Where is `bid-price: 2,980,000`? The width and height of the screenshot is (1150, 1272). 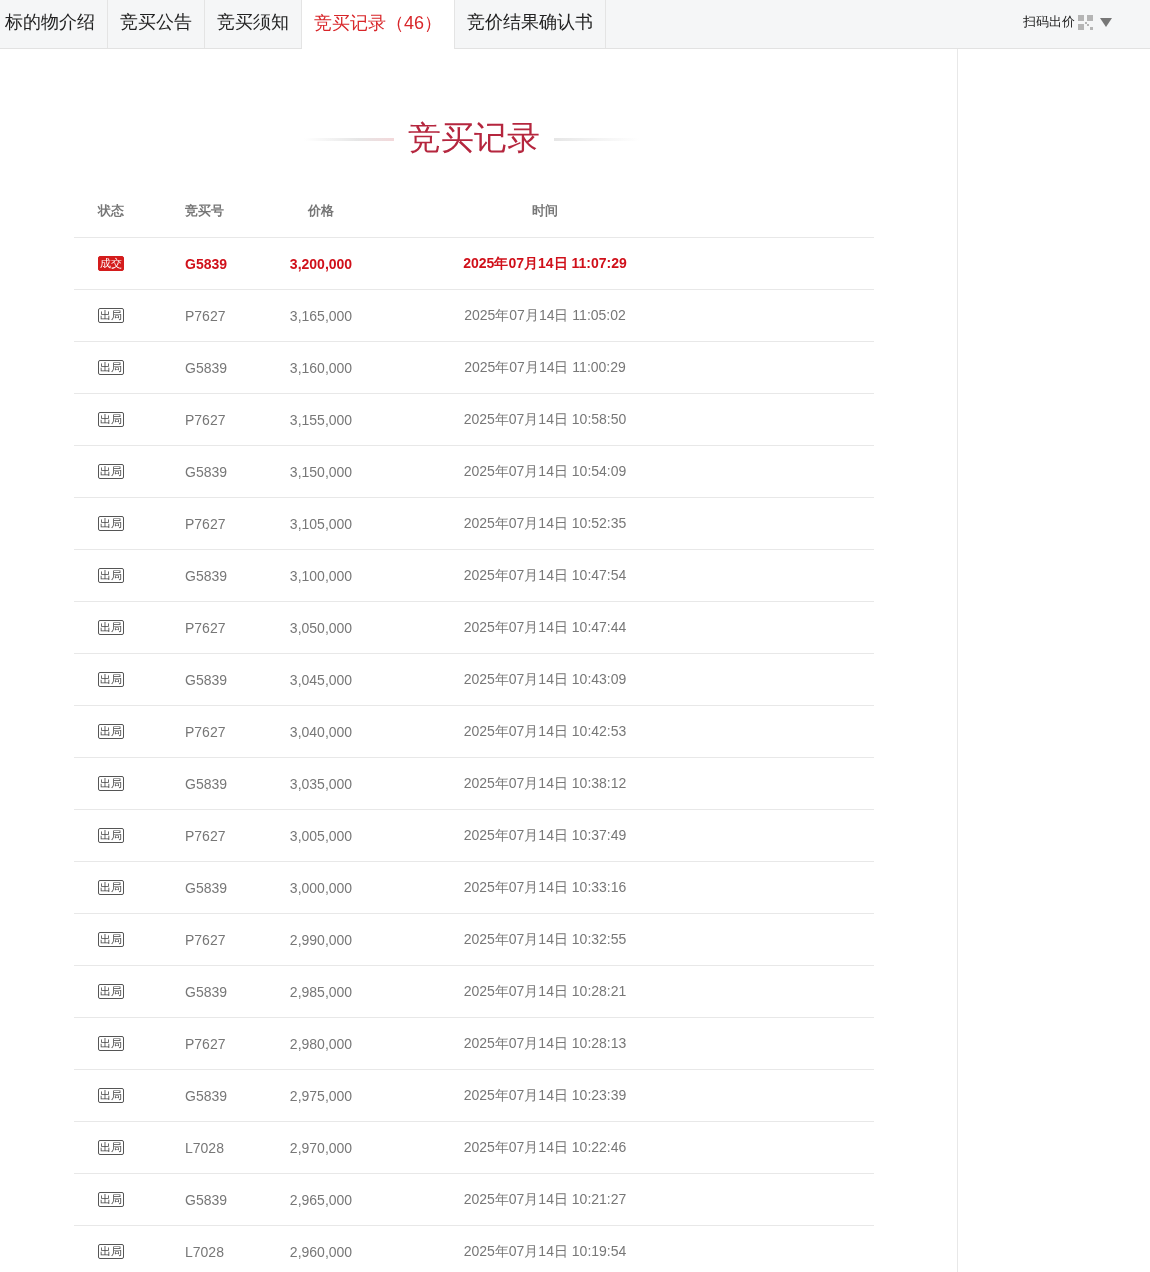 bid-price: 2,980,000 is located at coordinates (321, 1043).